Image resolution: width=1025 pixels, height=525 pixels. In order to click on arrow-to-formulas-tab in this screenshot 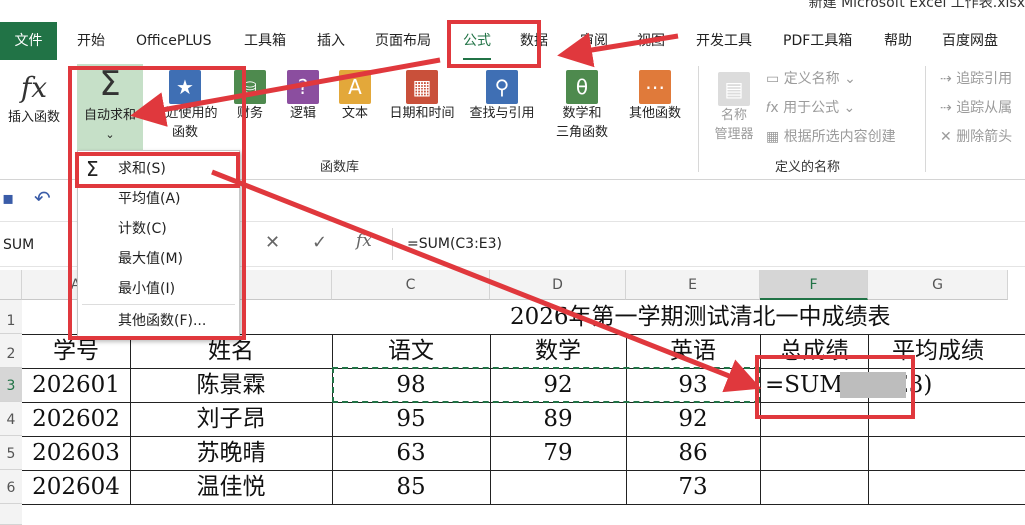, I will do `click(618, 50)`.